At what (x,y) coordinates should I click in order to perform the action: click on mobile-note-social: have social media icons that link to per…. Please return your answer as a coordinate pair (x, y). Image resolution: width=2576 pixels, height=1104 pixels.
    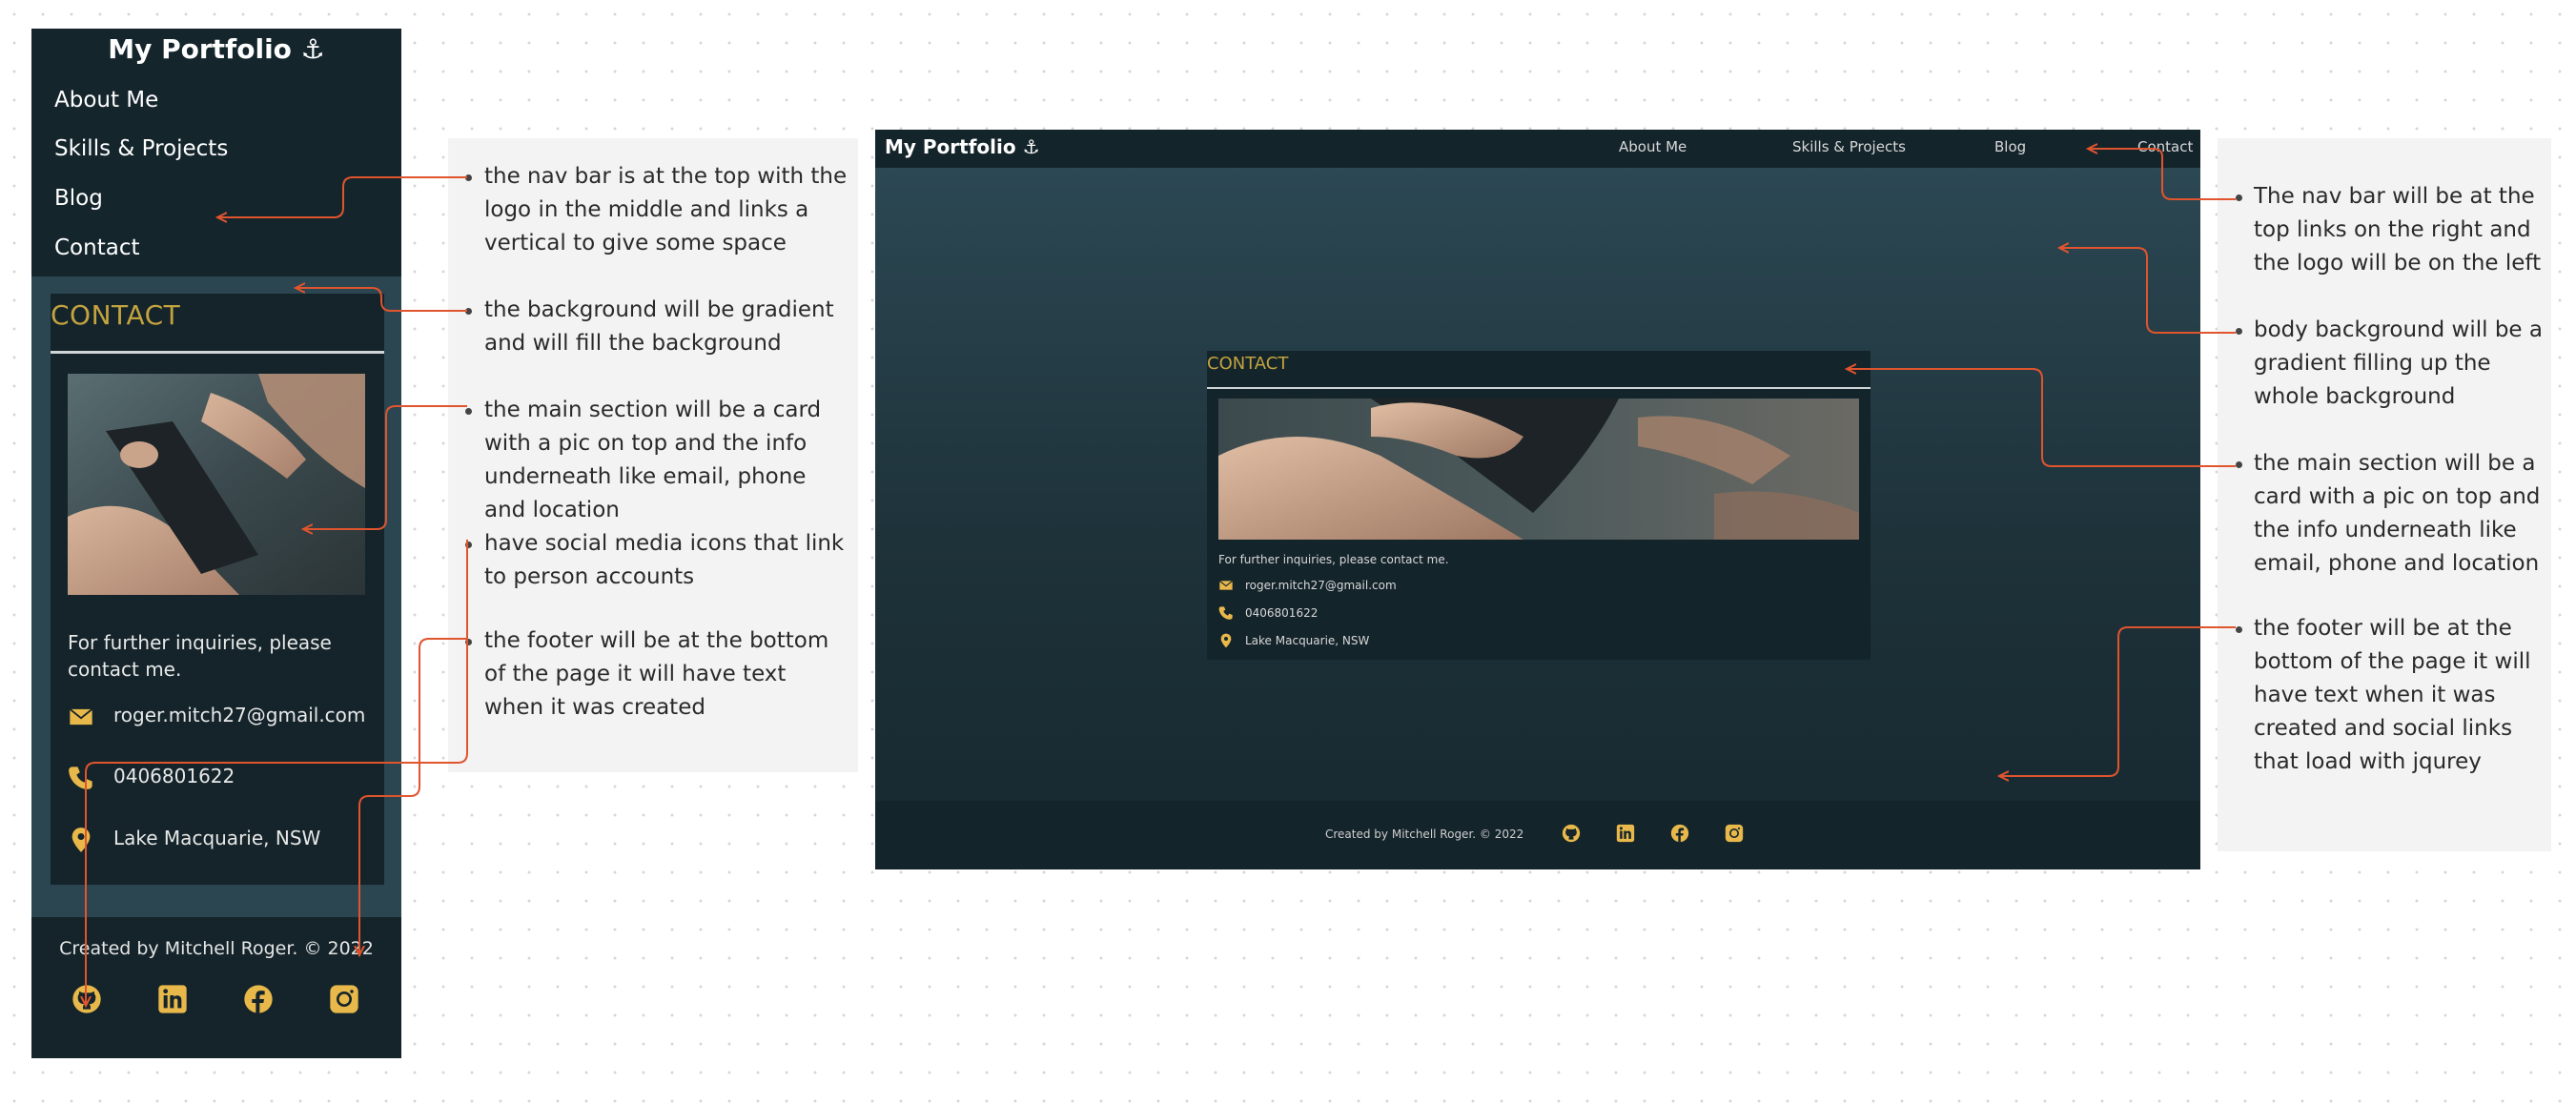
    Looking at the image, I should click on (664, 560).